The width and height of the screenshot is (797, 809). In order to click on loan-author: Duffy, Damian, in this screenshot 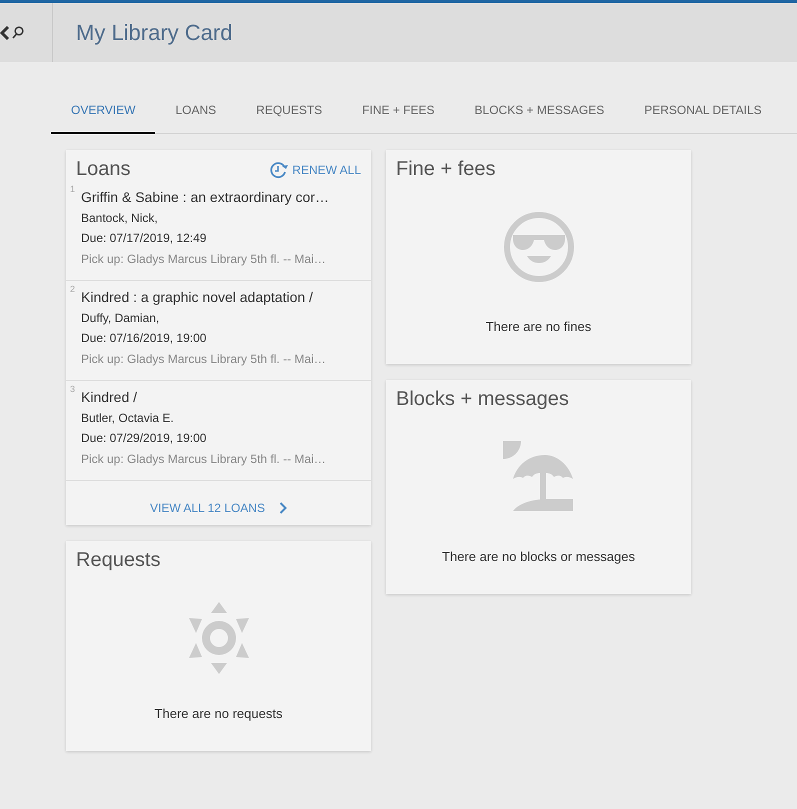, I will do `click(120, 318)`.